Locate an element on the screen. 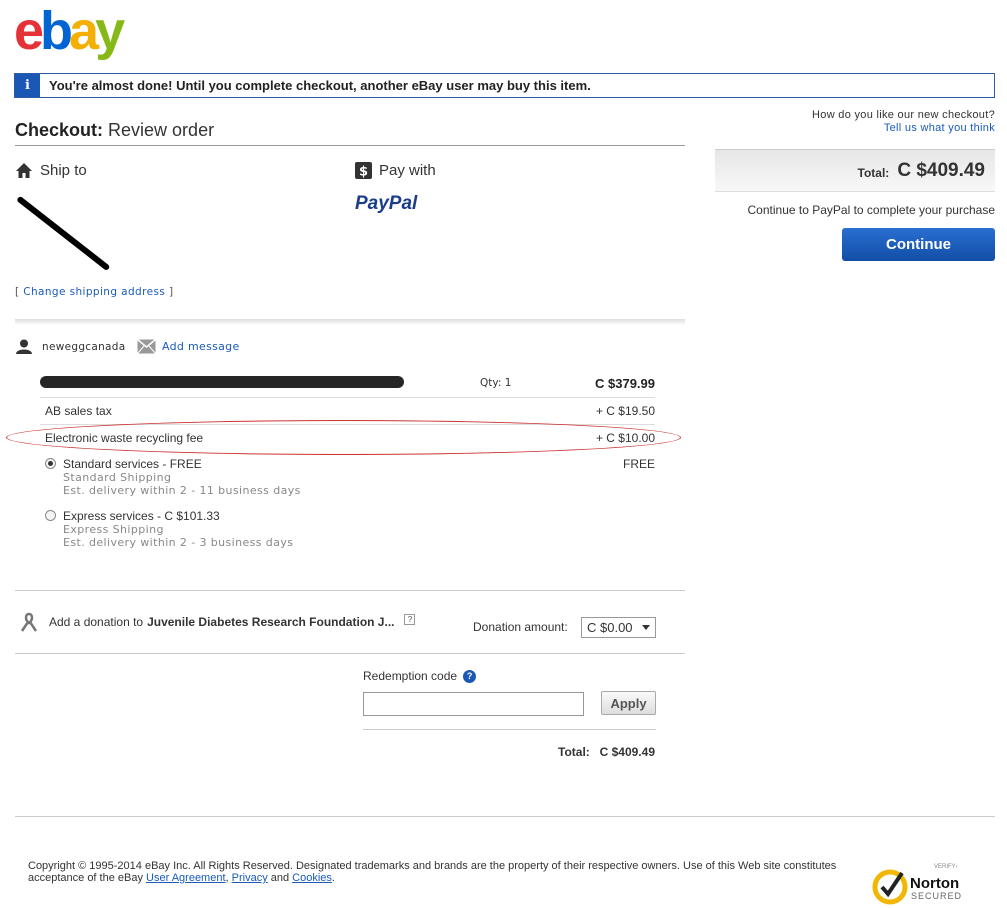  change-shipping-address-link: Change shipping address is located at coordinates (94, 292).